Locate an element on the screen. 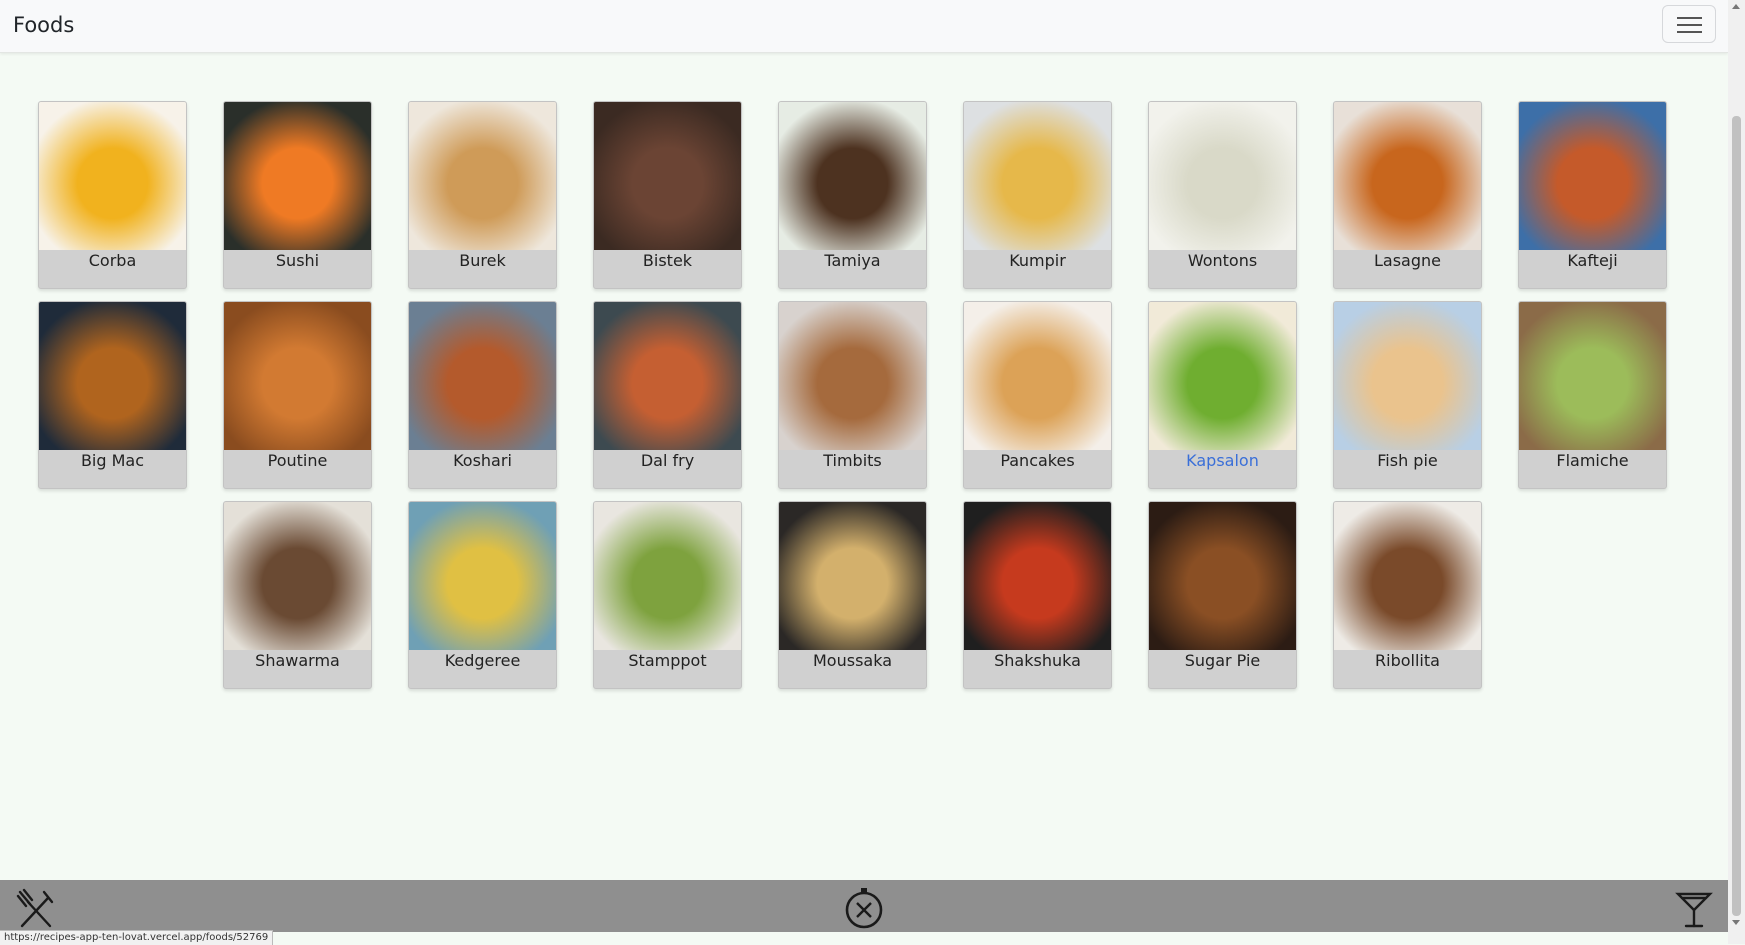 Image resolution: width=1745 pixels, height=945 pixels. food-card: Moussaka is located at coordinates (852, 595).